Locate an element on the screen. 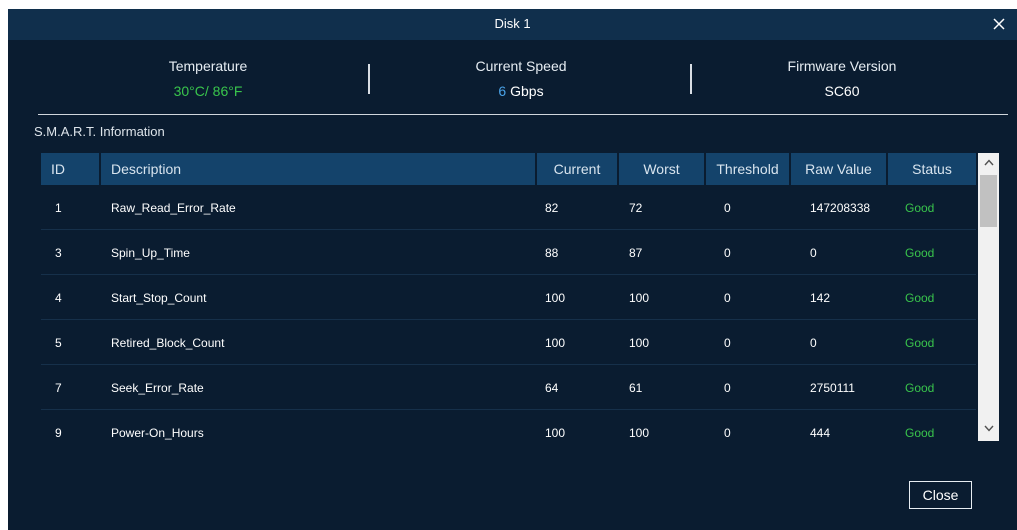 The height and width of the screenshot is (530, 1017). column-header-current: Current is located at coordinates (577, 169).